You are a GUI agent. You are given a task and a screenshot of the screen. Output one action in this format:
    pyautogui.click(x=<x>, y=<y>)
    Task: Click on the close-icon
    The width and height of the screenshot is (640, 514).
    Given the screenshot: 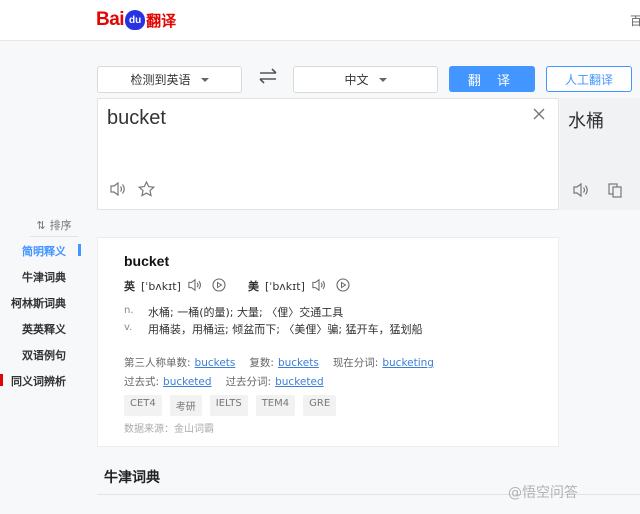 What is the action you would take?
    pyautogui.click(x=539, y=114)
    